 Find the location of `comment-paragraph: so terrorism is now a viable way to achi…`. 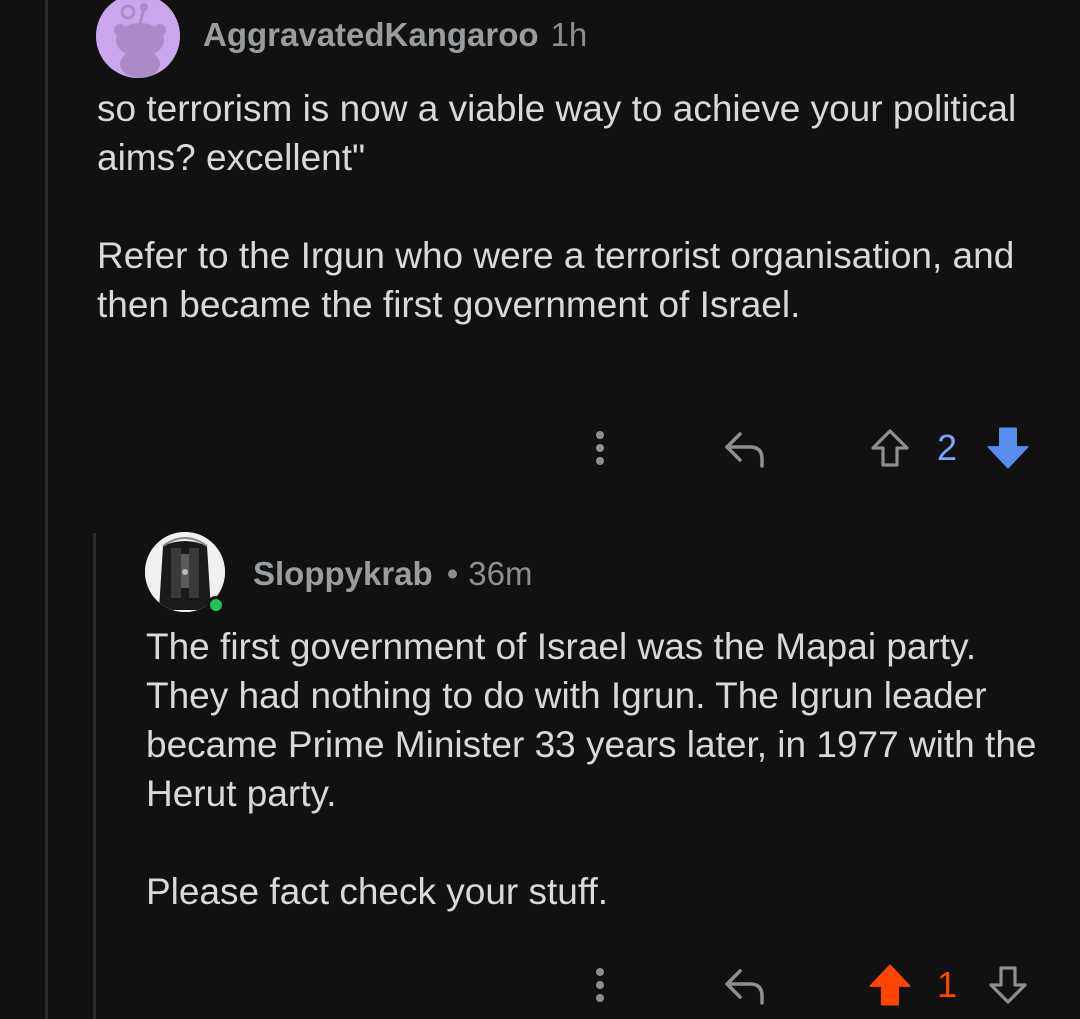

comment-paragraph: so terrorism is now a viable way to achi… is located at coordinates (557, 133).